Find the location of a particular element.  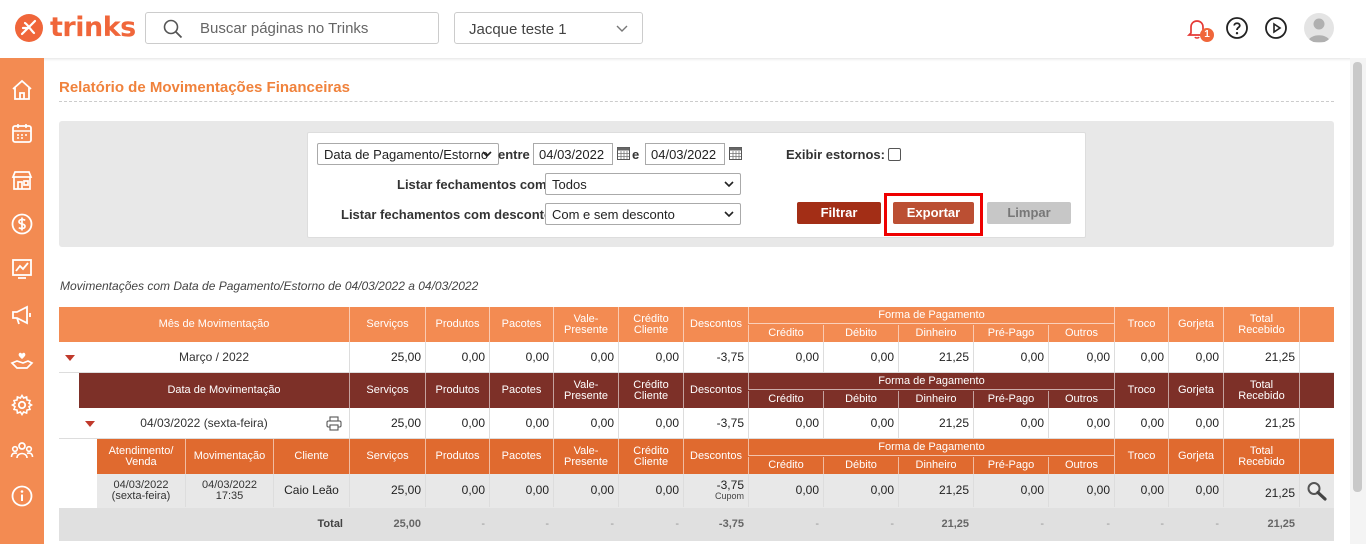

establishment-value: Jacque teste 1 is located at coordinates (518, 29).